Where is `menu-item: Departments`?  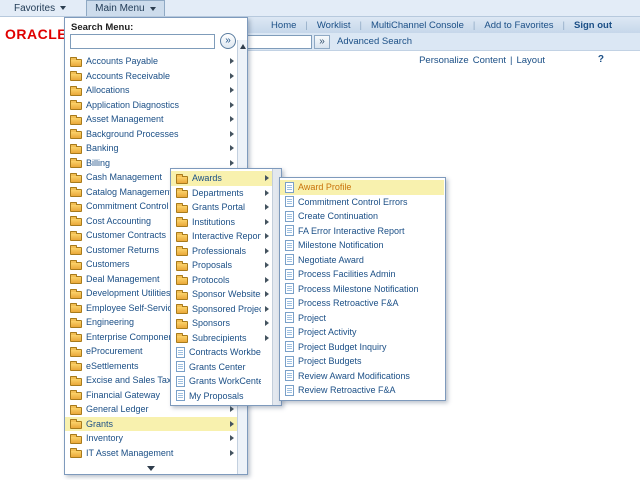 menu-item: Departments is located at coordinates (221, 193).